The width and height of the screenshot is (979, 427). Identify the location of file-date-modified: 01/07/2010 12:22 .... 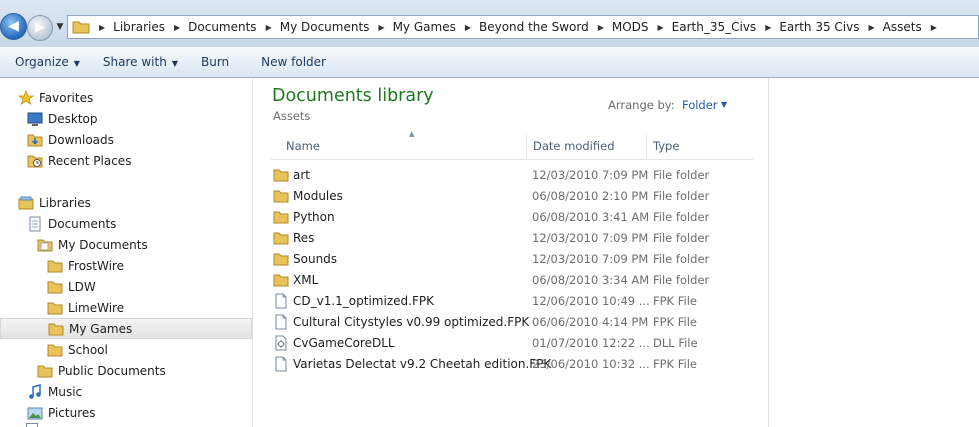
(591, 343).